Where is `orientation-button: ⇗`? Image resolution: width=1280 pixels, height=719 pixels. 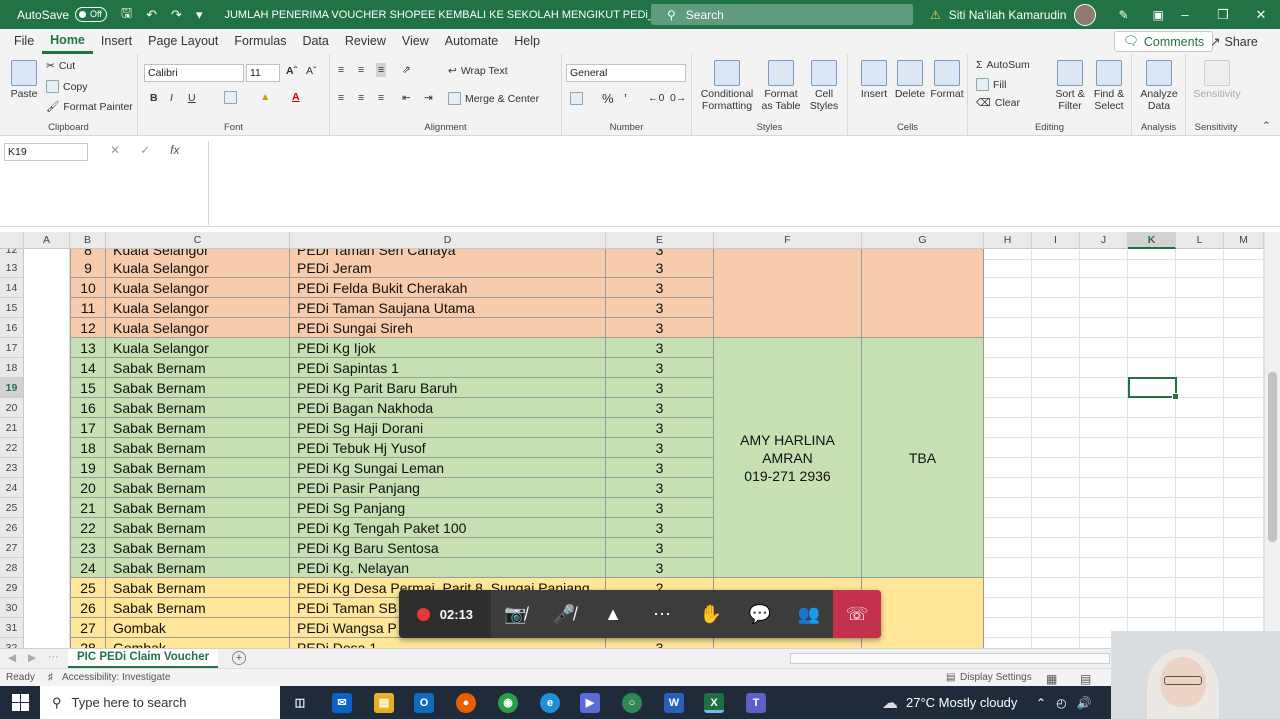 orientation-button: ⇗ is located at coordinates (406, 70).